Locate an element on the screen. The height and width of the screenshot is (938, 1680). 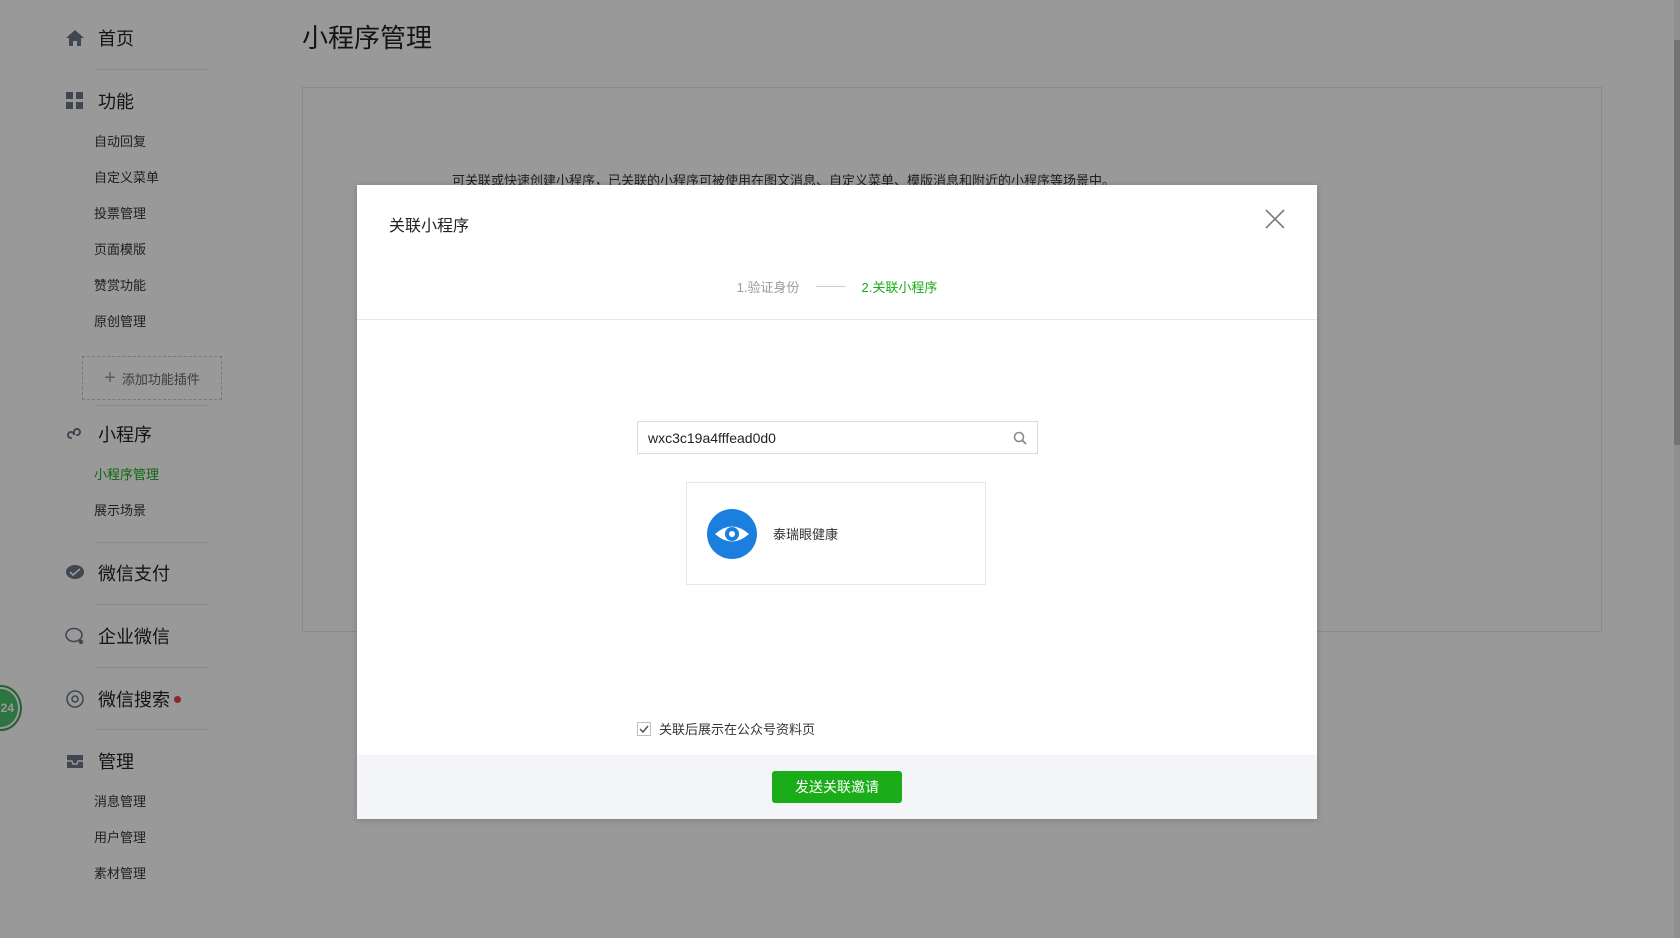
appid-search-input is located at coordinates (820, 437).